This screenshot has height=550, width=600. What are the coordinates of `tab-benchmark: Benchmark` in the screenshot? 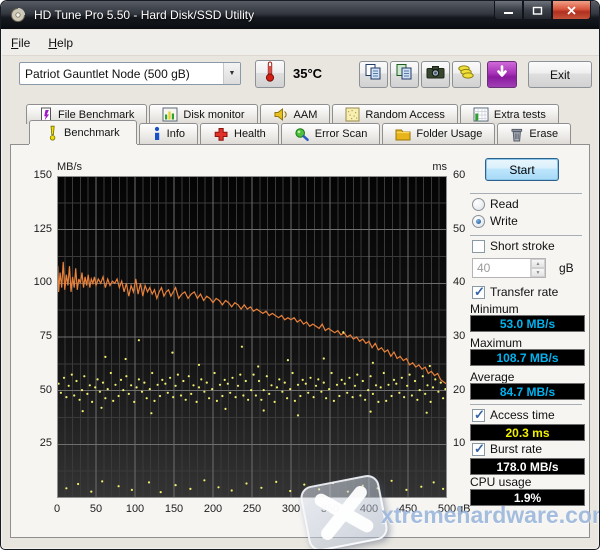 It's located at (83, 132).